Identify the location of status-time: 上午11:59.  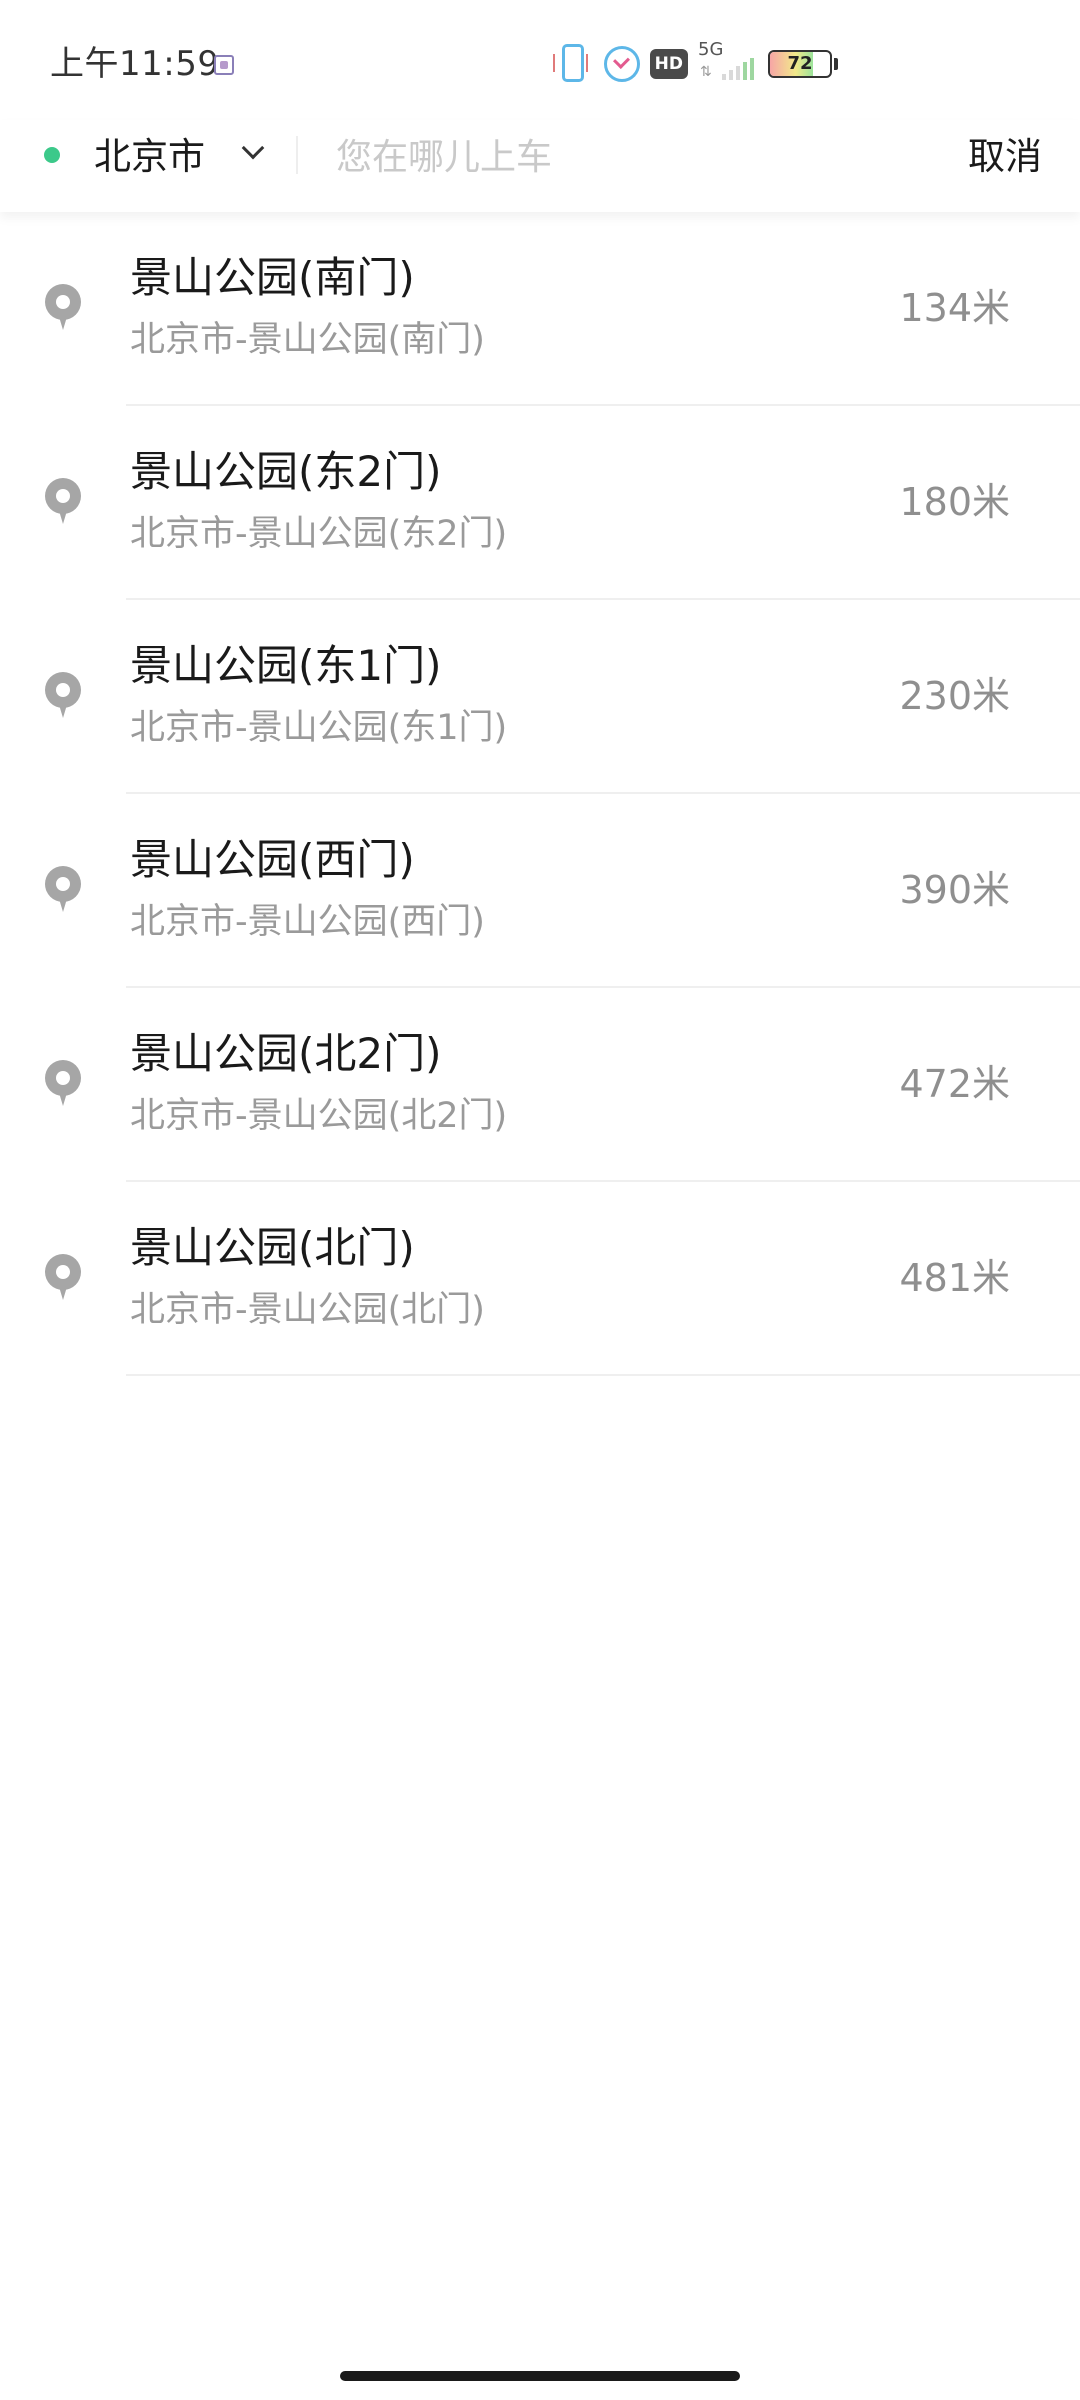
(135, 64).